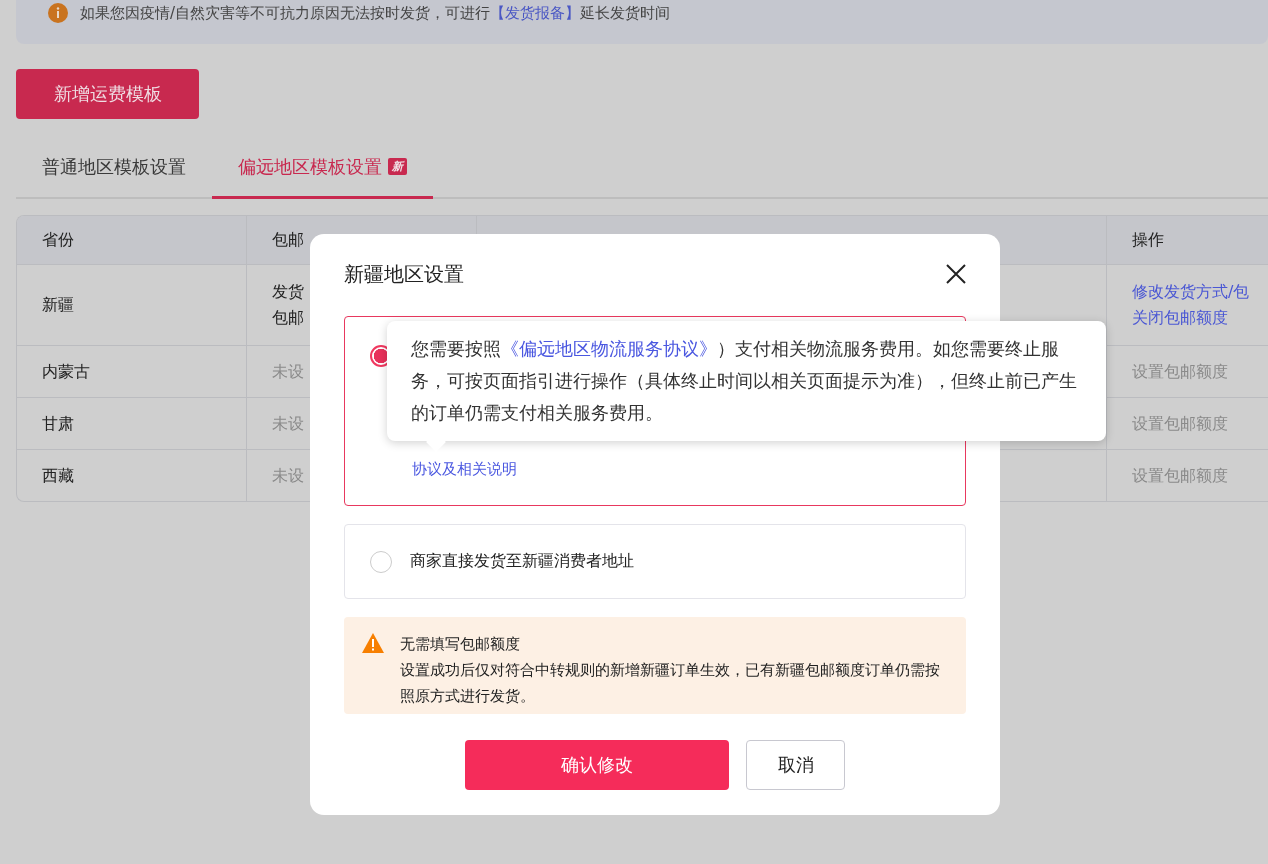 The width and height of the screenshot is (1268, 864). What do you see at coordinates (373, 643) in the screenshot?
I see `warning-icon` at bounding box center [373, 643].